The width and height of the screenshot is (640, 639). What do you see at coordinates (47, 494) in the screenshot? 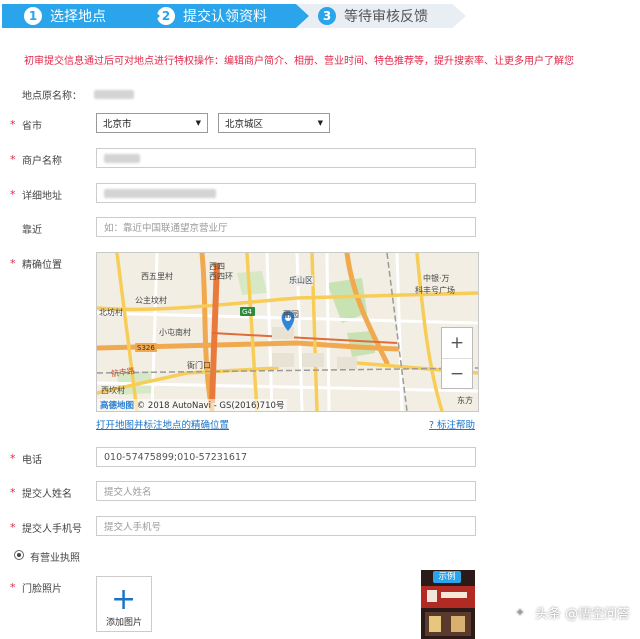
I see `submitter-name-label: 提交人姓名` at bounding box center [47, 494].